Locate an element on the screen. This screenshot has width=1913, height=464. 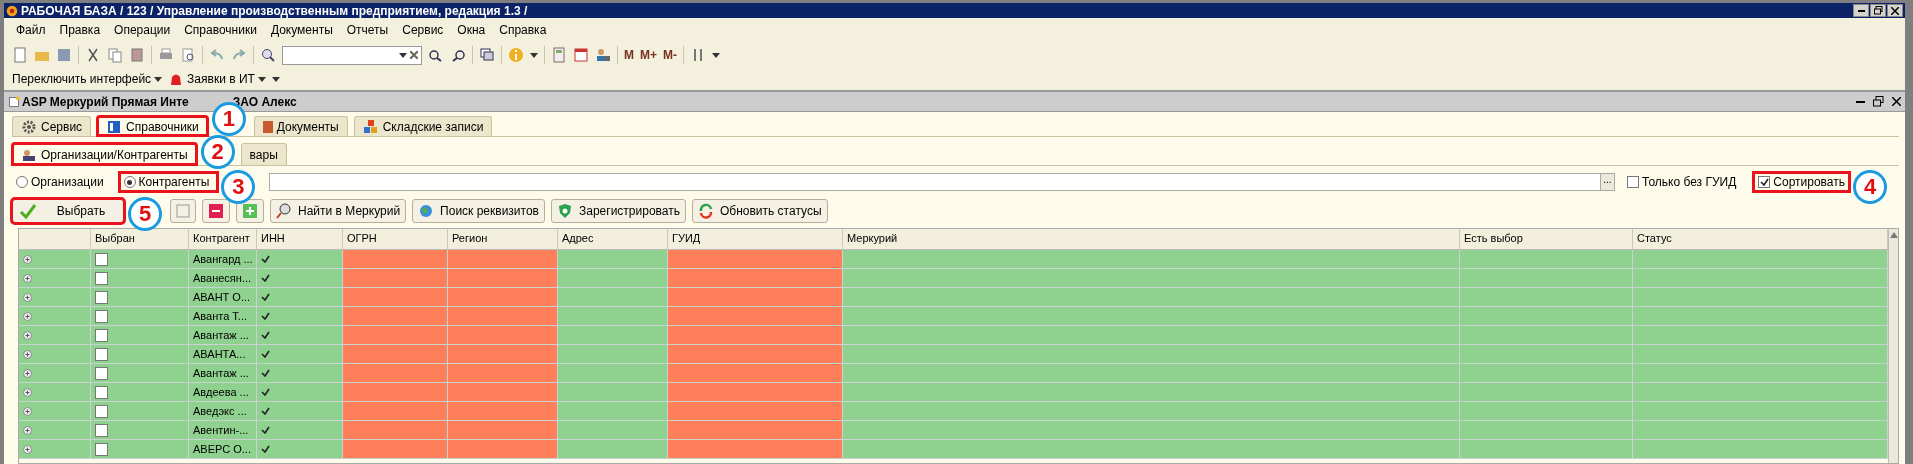
toolbar-button: Зарегистрировать is located at coordinates (618, 211).